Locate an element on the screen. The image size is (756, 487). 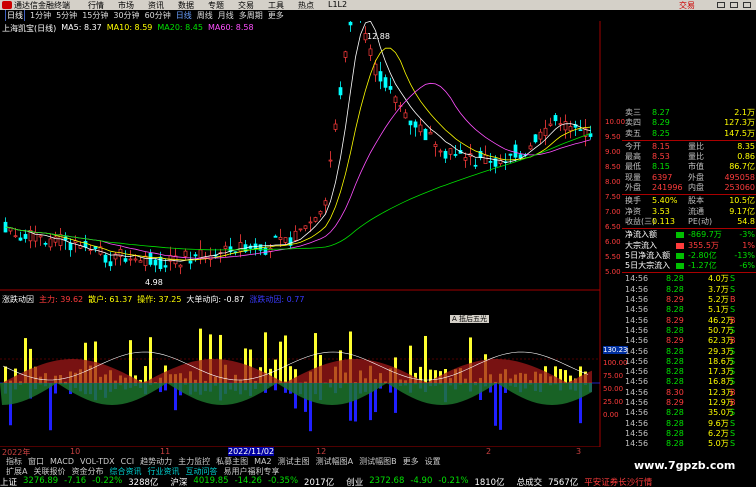
period-week: 周线 is located at coordinates (205, 15).